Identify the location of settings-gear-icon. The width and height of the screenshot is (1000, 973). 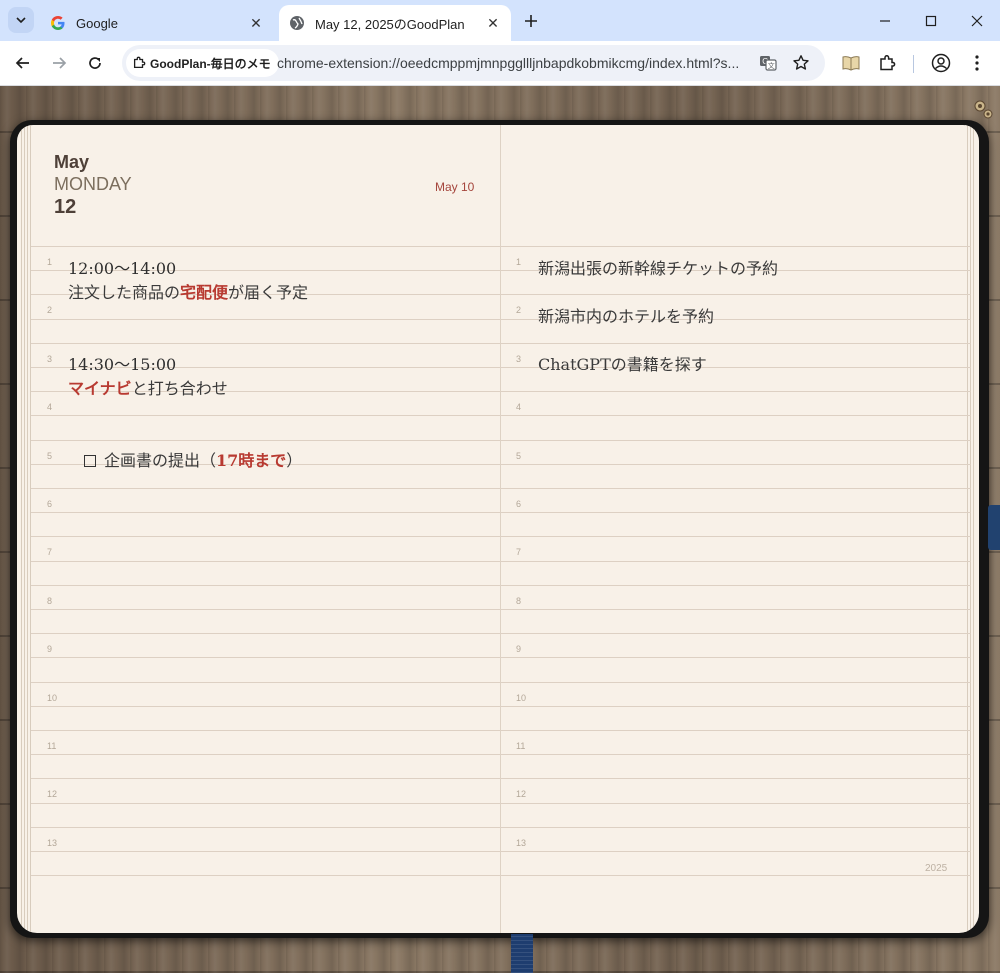
(983, 109).